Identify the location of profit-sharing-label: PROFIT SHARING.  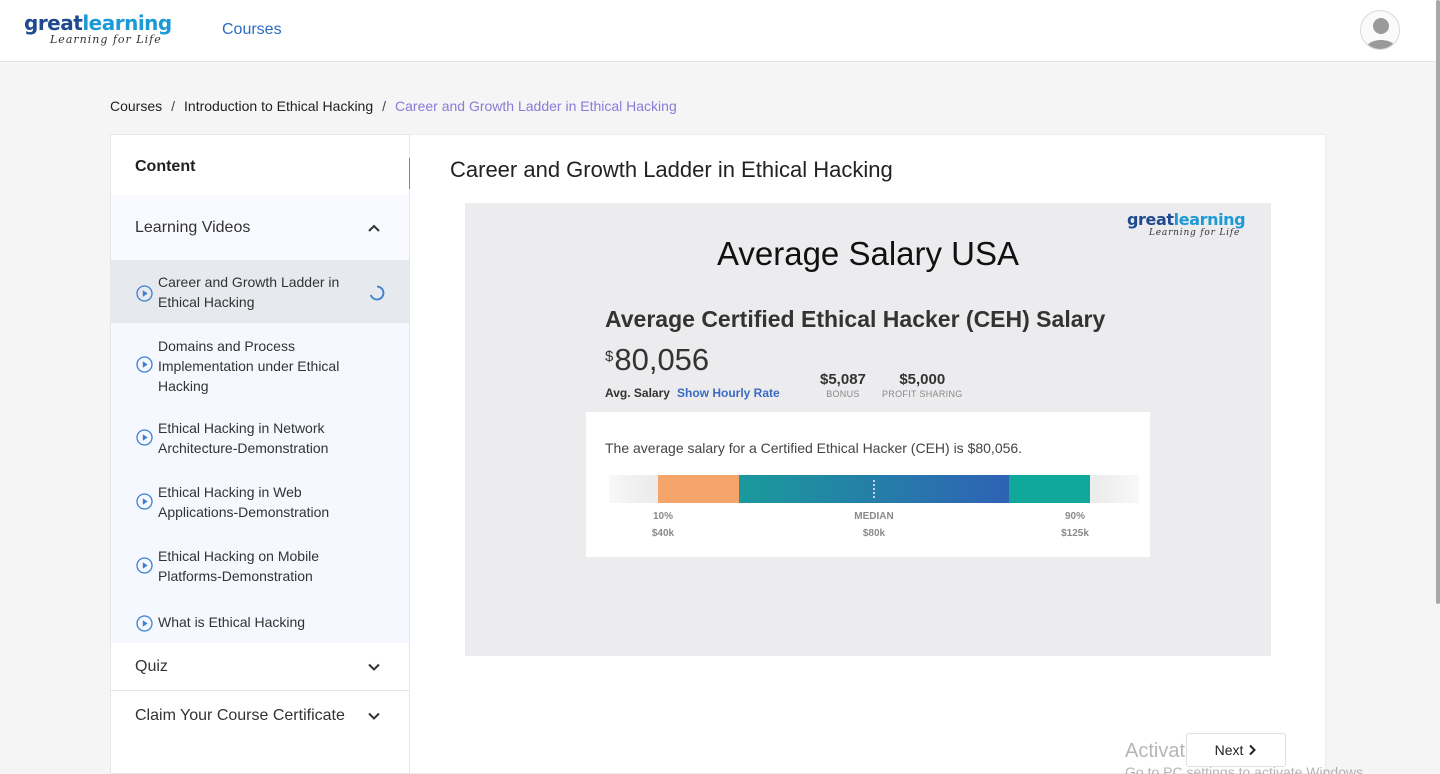
(922, 394).